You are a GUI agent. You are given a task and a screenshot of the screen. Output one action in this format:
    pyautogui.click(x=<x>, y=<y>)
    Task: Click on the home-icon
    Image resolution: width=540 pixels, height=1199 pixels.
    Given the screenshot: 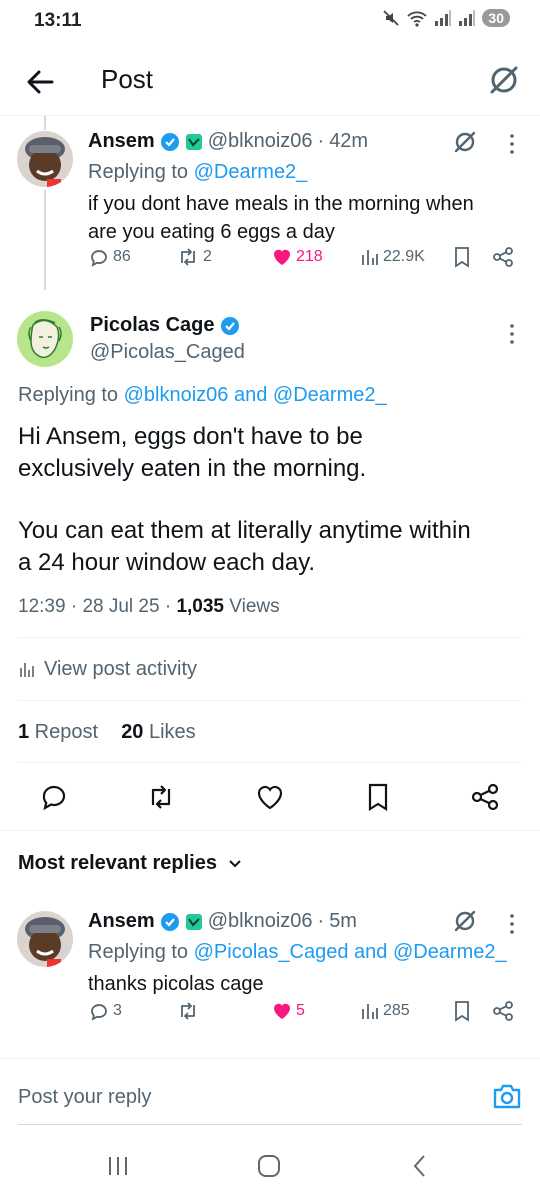 What is the action you would take?
    pyautogui.click(x=269, y=1166)
    